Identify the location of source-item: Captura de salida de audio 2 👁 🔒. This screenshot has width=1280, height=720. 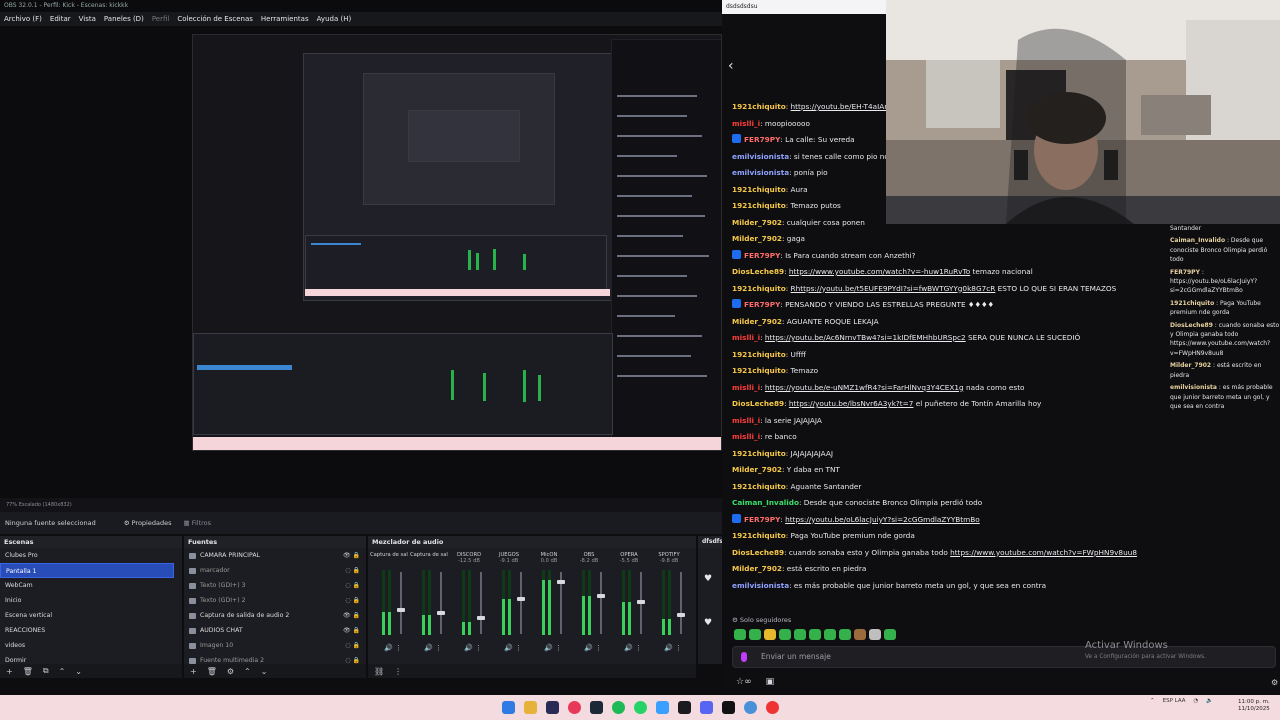
(275, 615).